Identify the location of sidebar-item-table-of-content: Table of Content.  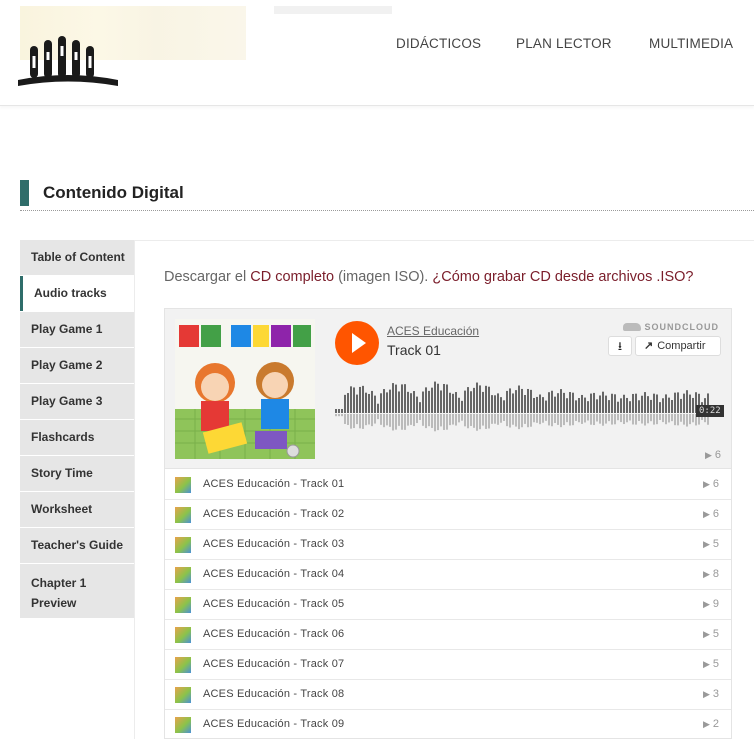
(77, 257).